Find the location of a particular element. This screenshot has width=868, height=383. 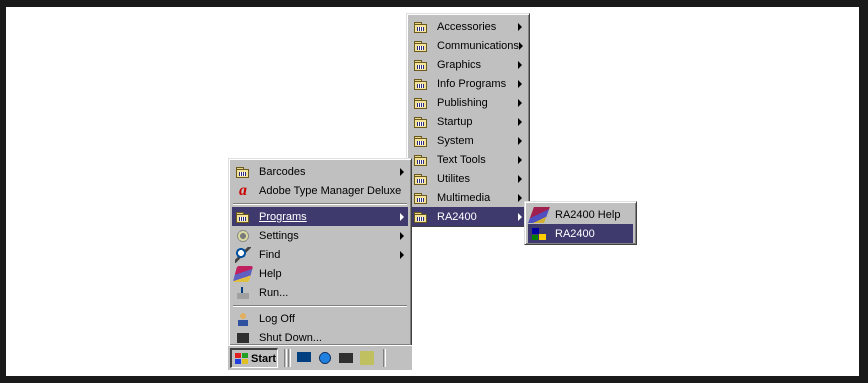

start-item-settings: Settings is located at coordinates (320, 235).